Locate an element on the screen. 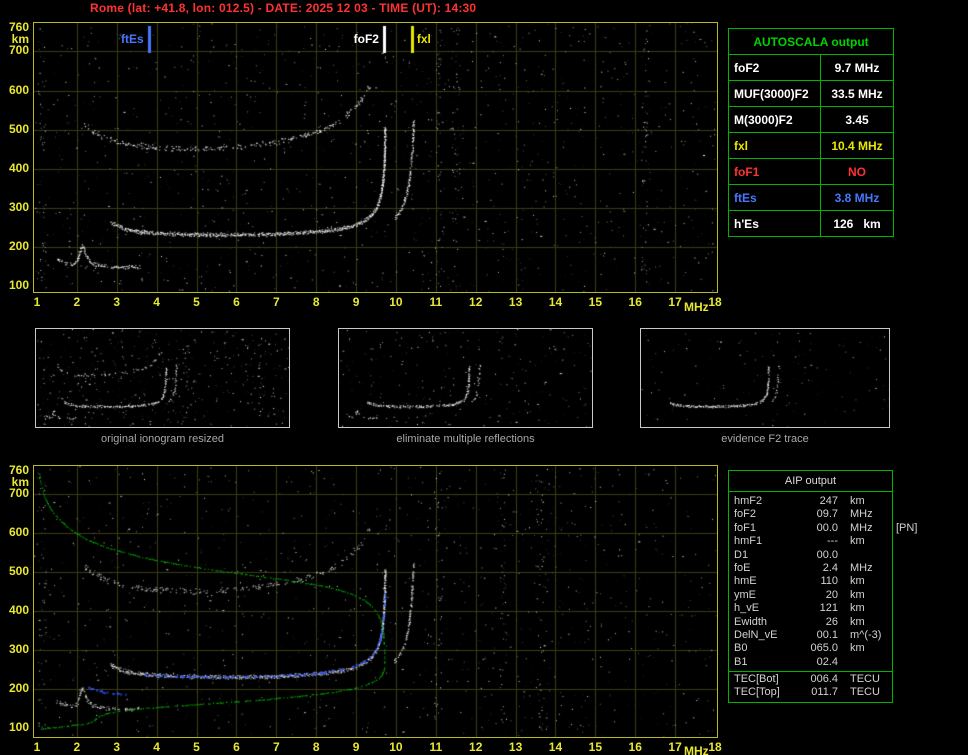 This screenshot has height=755, width=968. autoscala-param-value: 3.8 MHz is located at coordinates (857, 197).